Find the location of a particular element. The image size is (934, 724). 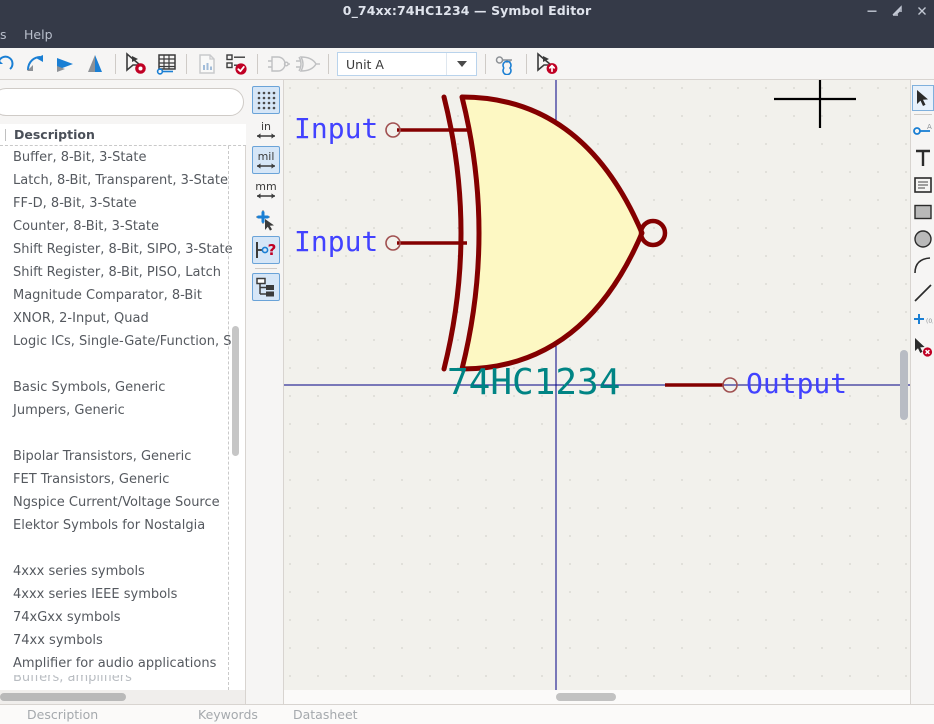

pin-sync-button is located at coordinates (506, 64).